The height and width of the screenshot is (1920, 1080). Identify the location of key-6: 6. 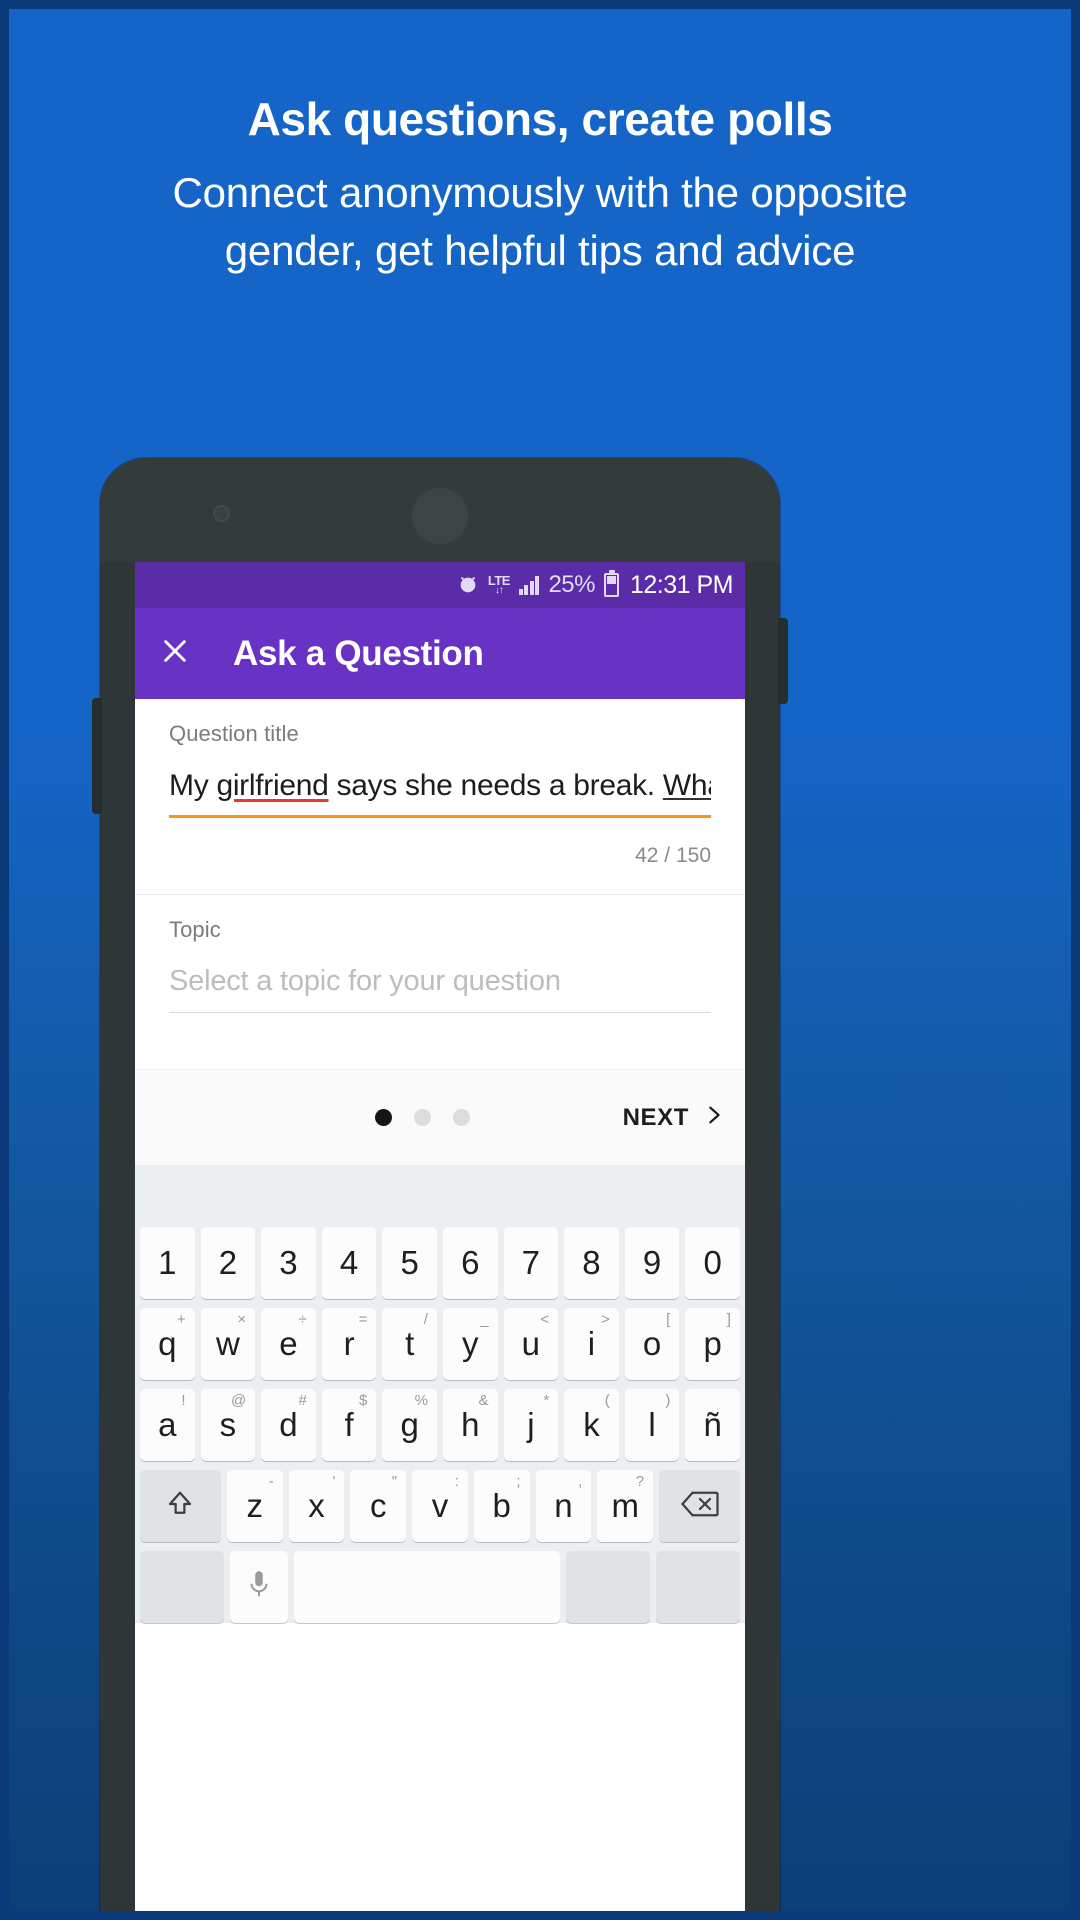
(470, 1263).